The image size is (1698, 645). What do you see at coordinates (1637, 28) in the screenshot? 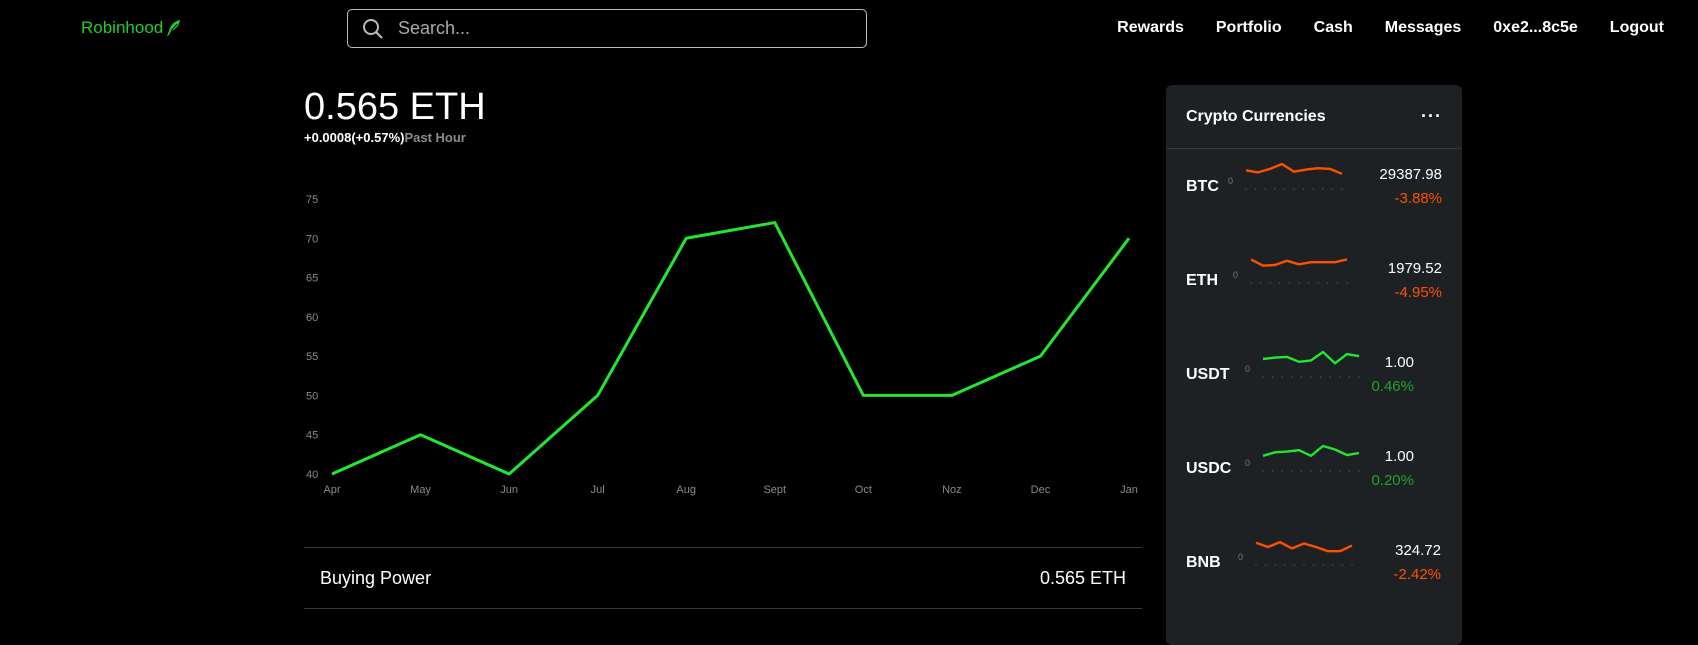
I see `nav-logout: Logout` at bounding box center [1637, 28].